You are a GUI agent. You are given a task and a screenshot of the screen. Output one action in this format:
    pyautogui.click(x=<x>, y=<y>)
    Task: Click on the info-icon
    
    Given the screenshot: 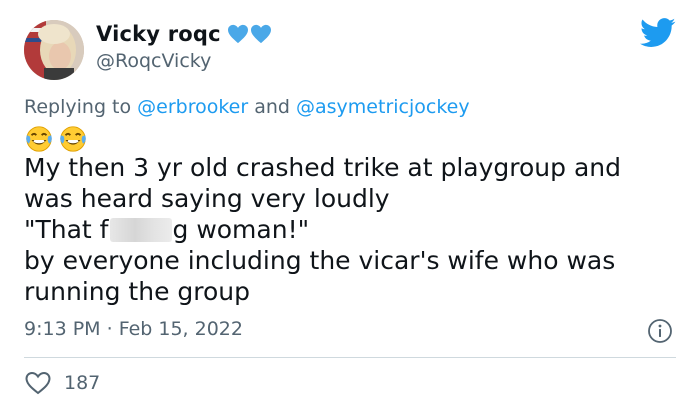 What is the action you would take?
    pyautogui.click(x=660, y=331)
    